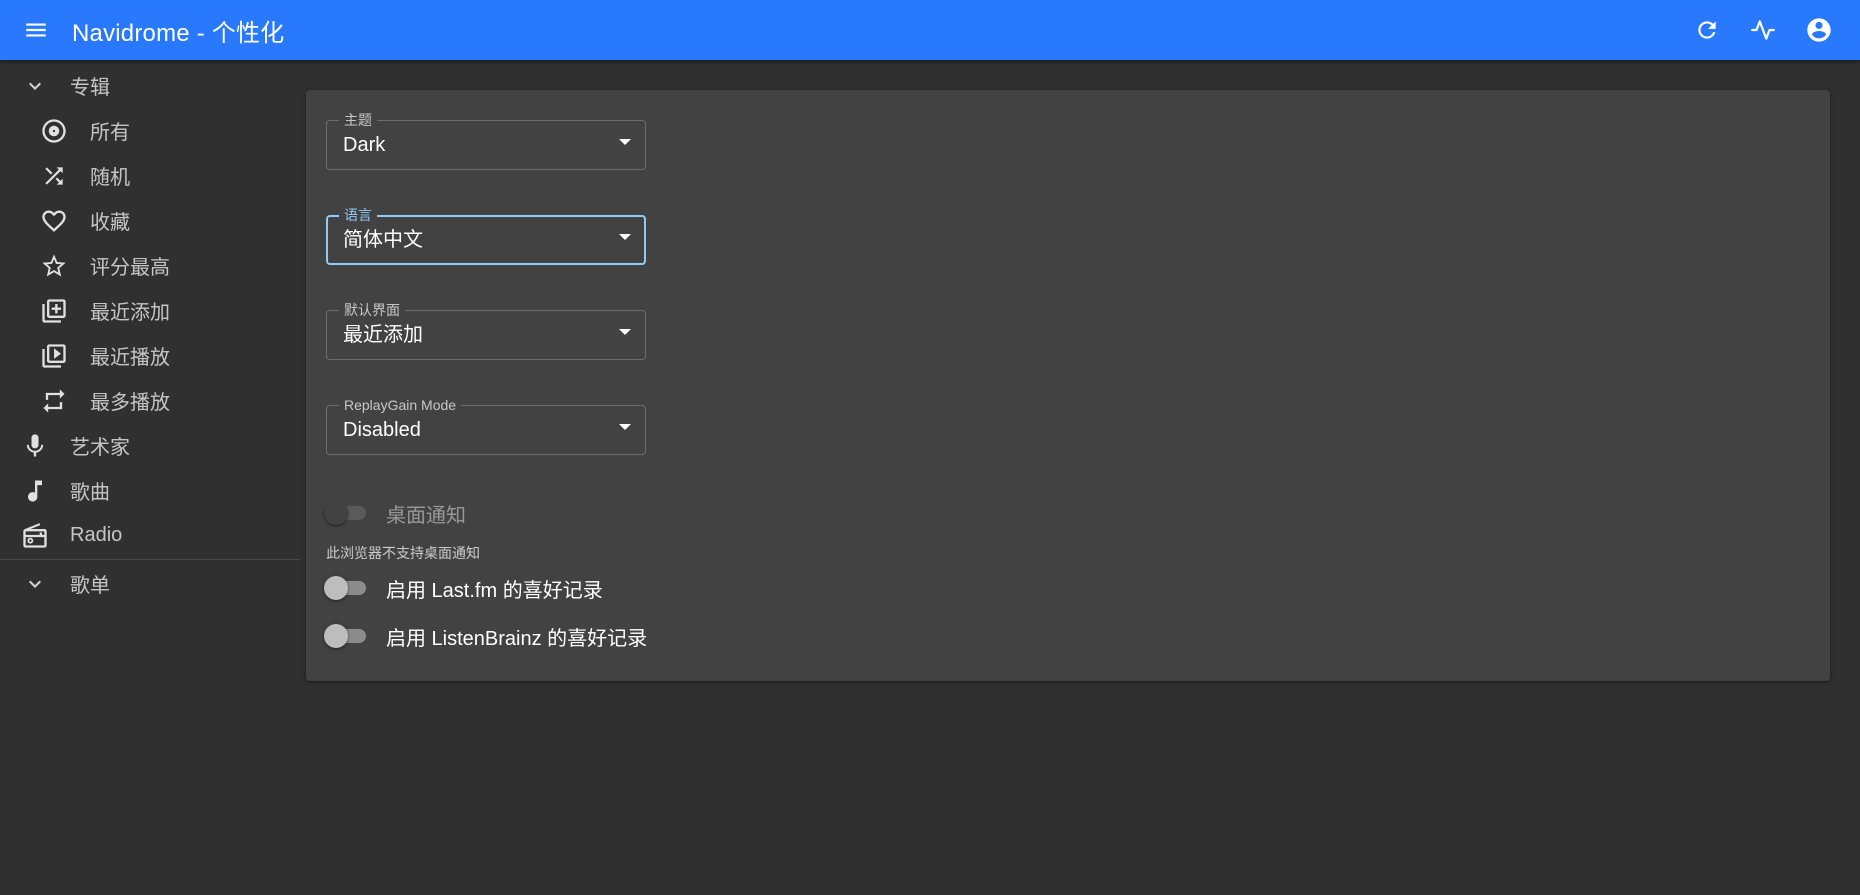 Image resolution: width=1860 pixels, height=895 pixels. What do you see at coordinates (486, 331) in the screenshot?
I see `default-view-select: 默认界面 最近添加` at bounding box center [486, 331].